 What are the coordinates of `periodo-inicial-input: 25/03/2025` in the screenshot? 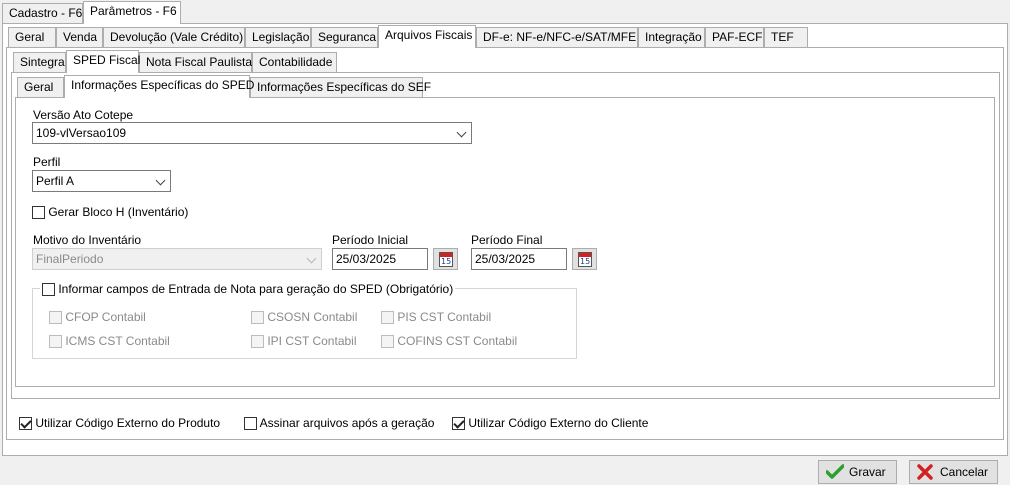 It's located at (380, 259).